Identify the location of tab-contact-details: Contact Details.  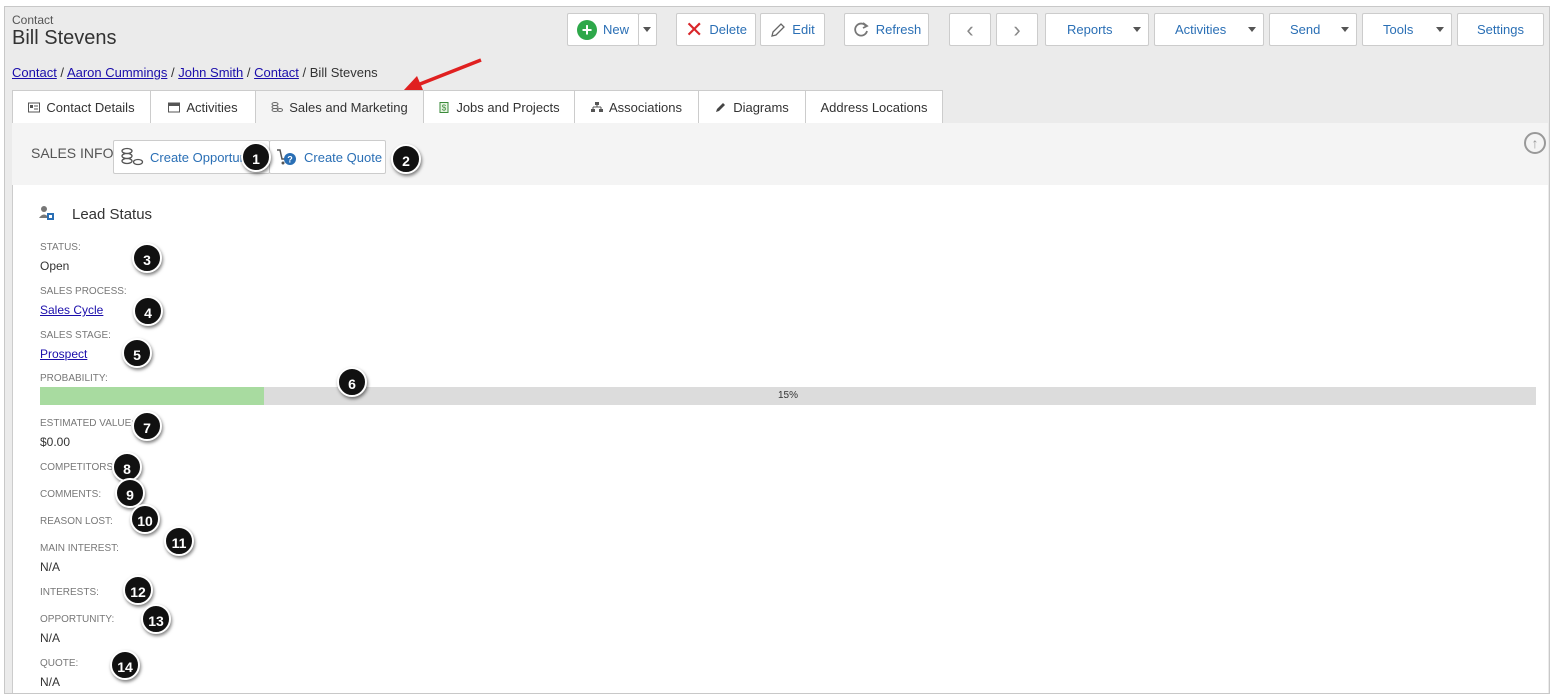
(81, 107).